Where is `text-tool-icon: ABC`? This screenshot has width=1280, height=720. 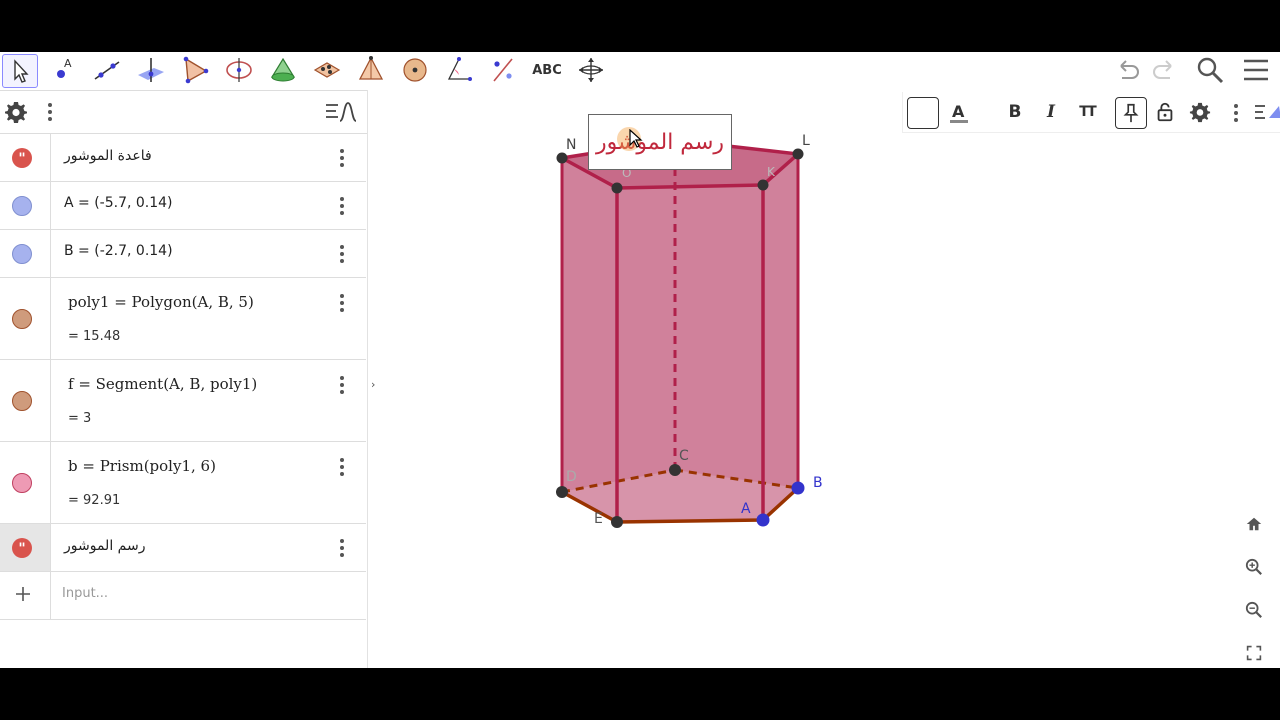 text-tool-icon: ABC is located at coordinates (547, 70).